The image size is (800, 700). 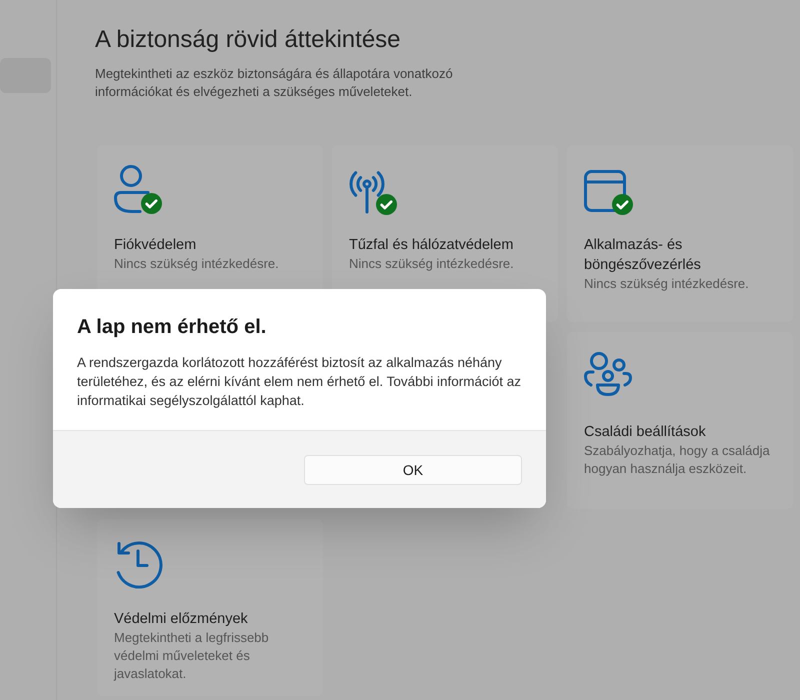 What do you see at coordinates (156, 245) in the screenshot?
I see `tile-title: Fiókvédelem` at bounding box center [156, 245].